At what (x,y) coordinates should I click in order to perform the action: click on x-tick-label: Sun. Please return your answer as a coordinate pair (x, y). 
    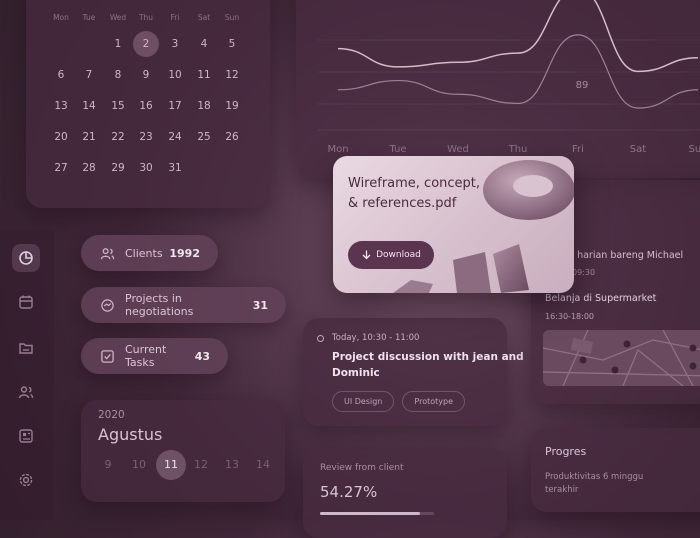
    Looking at the image, I should click on (694, 149).